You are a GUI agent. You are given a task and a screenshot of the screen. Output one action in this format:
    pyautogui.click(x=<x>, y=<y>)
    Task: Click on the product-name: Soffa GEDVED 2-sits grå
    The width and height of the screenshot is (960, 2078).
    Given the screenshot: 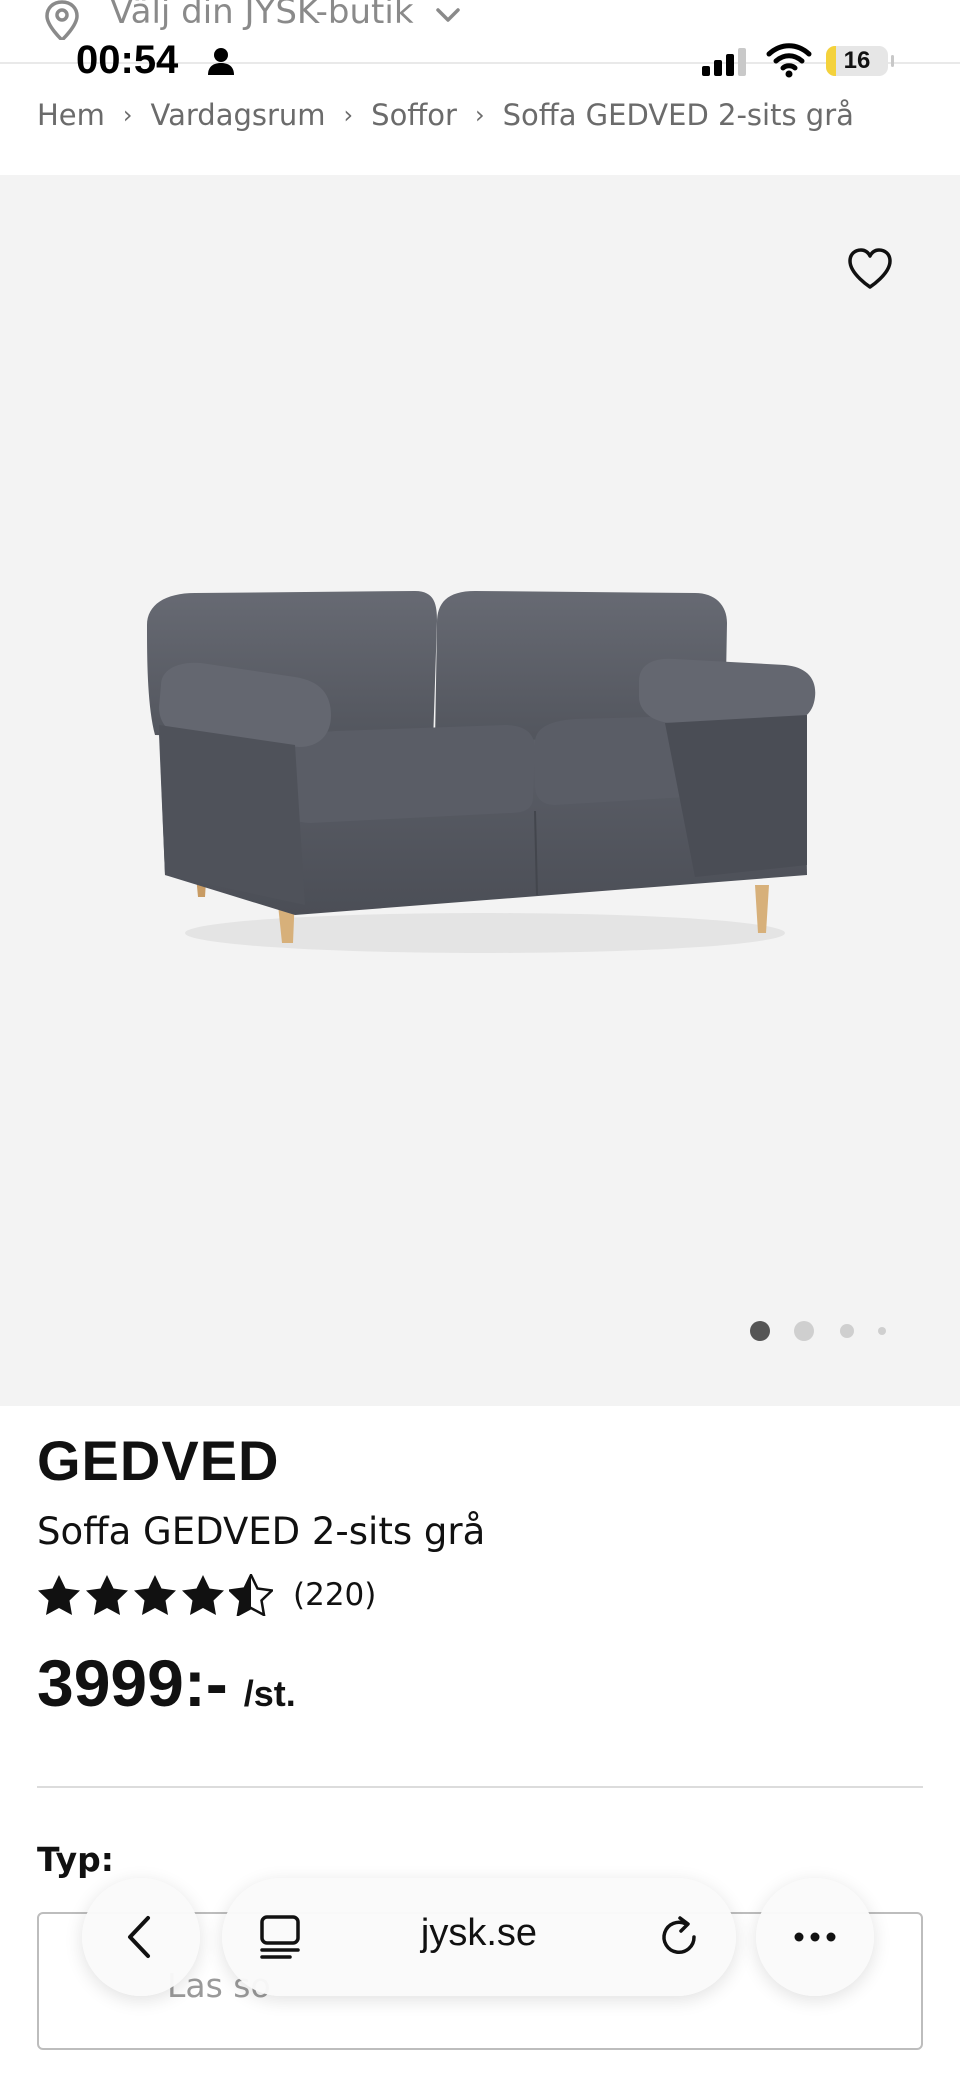 What is the action you would take?
    pyautogui.click(x=261, y=1531)
    